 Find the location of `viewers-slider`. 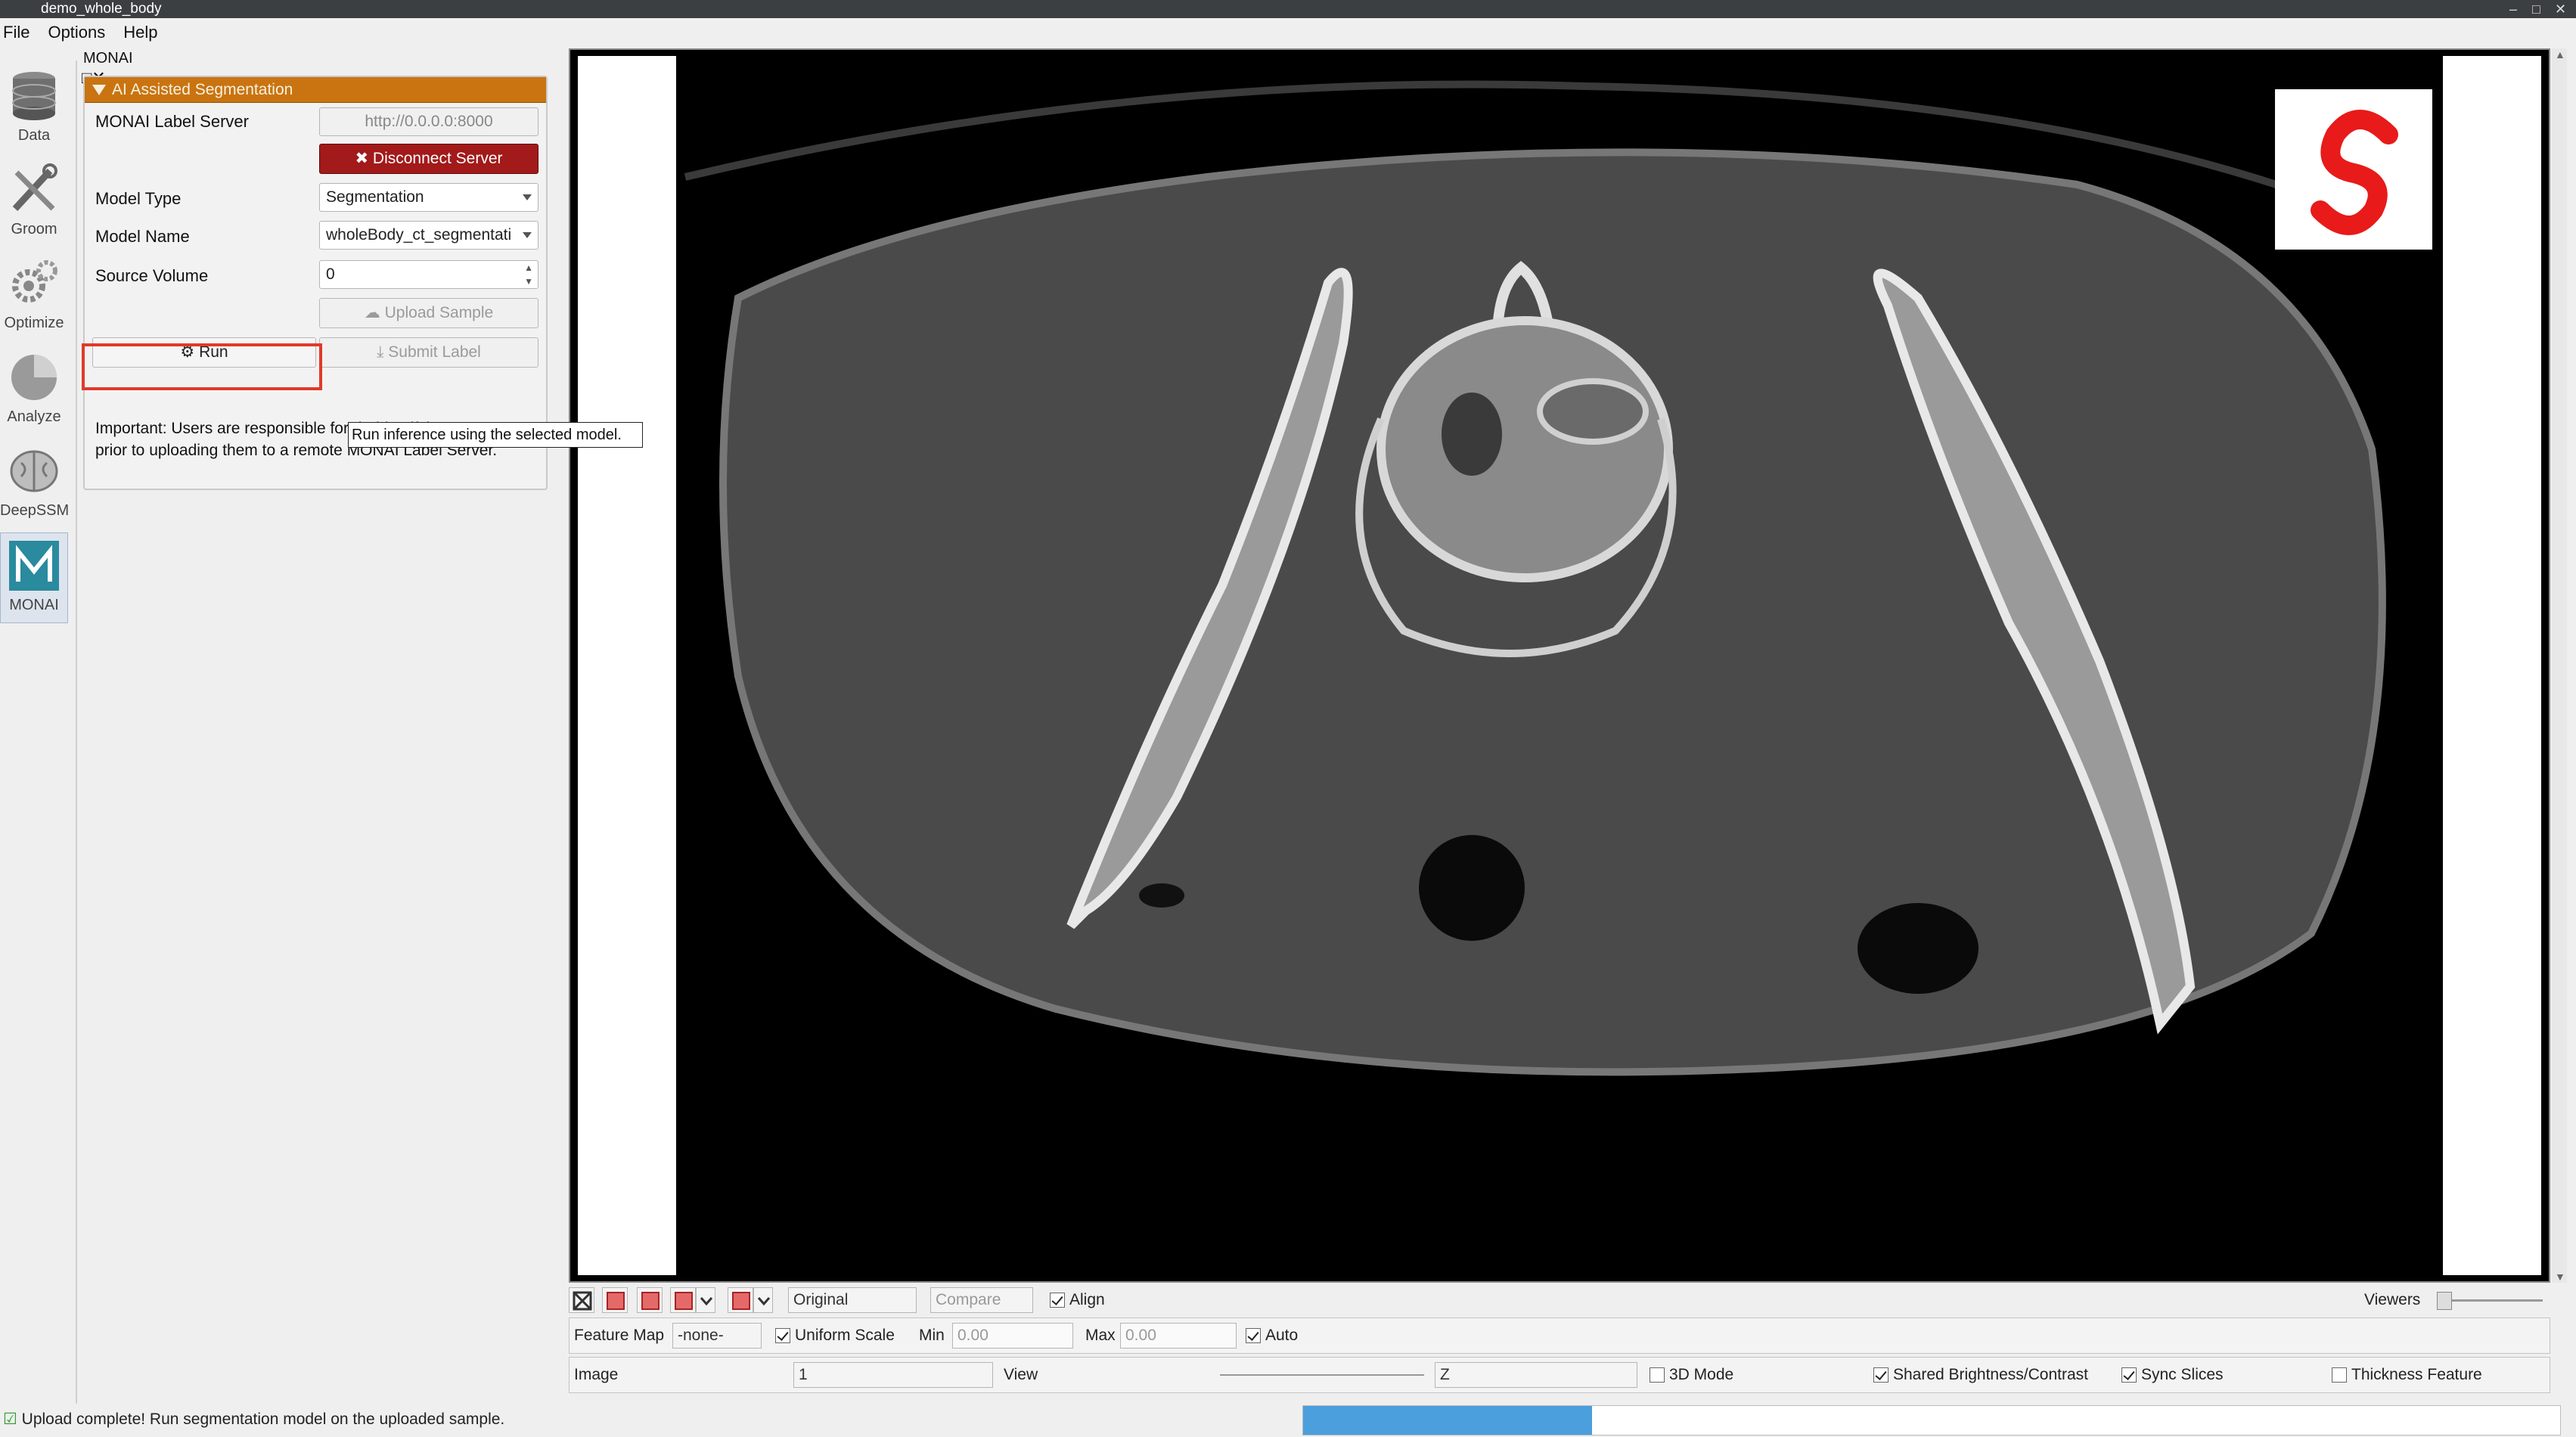

viewers-slider is located at coordinates (2490, 1301).